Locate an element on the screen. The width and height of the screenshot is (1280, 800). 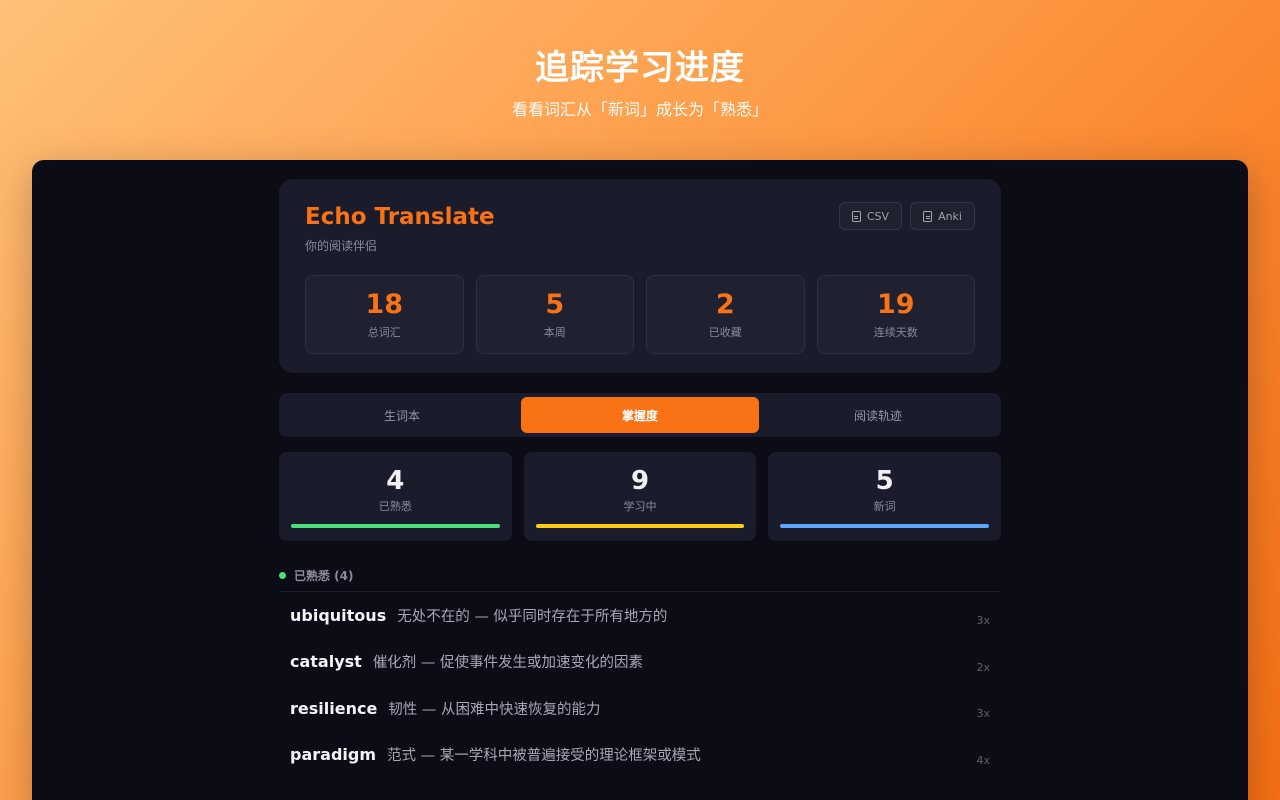
export-anki-button: Anki is located at coordinates (942, 216).